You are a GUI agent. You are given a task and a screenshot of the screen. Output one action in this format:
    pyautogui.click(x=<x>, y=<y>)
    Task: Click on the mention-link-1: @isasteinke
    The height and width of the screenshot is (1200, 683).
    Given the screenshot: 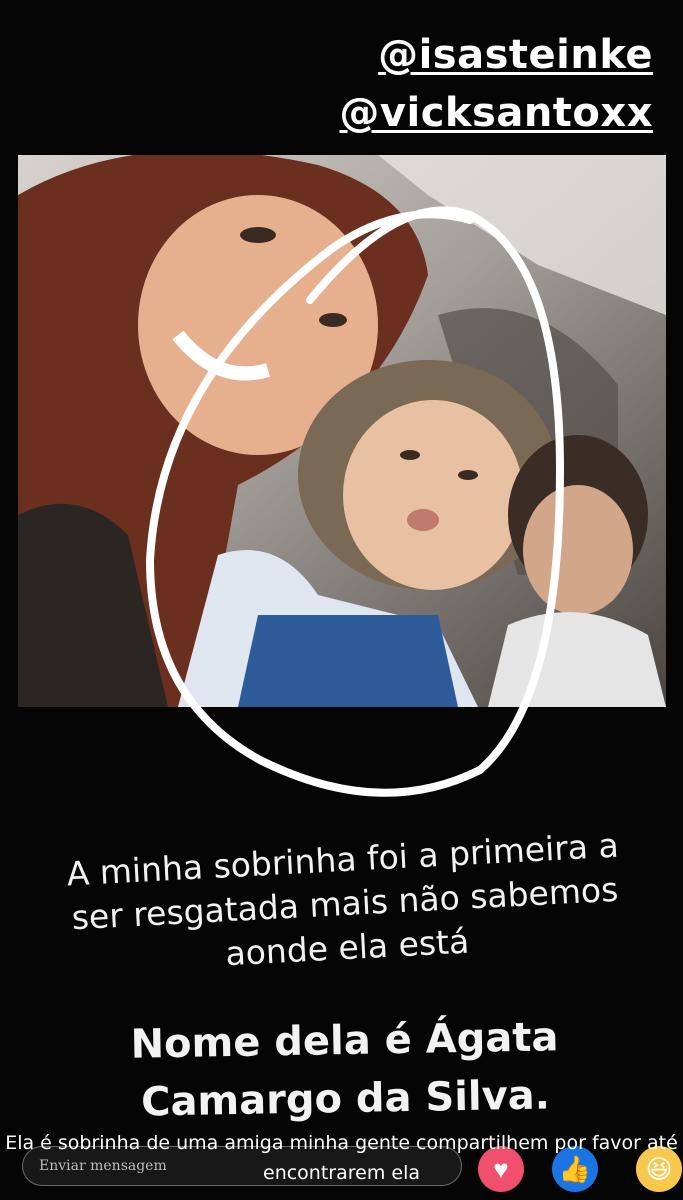 What is the action you would take?
    pyautogui.click(x=496, y=55)
    